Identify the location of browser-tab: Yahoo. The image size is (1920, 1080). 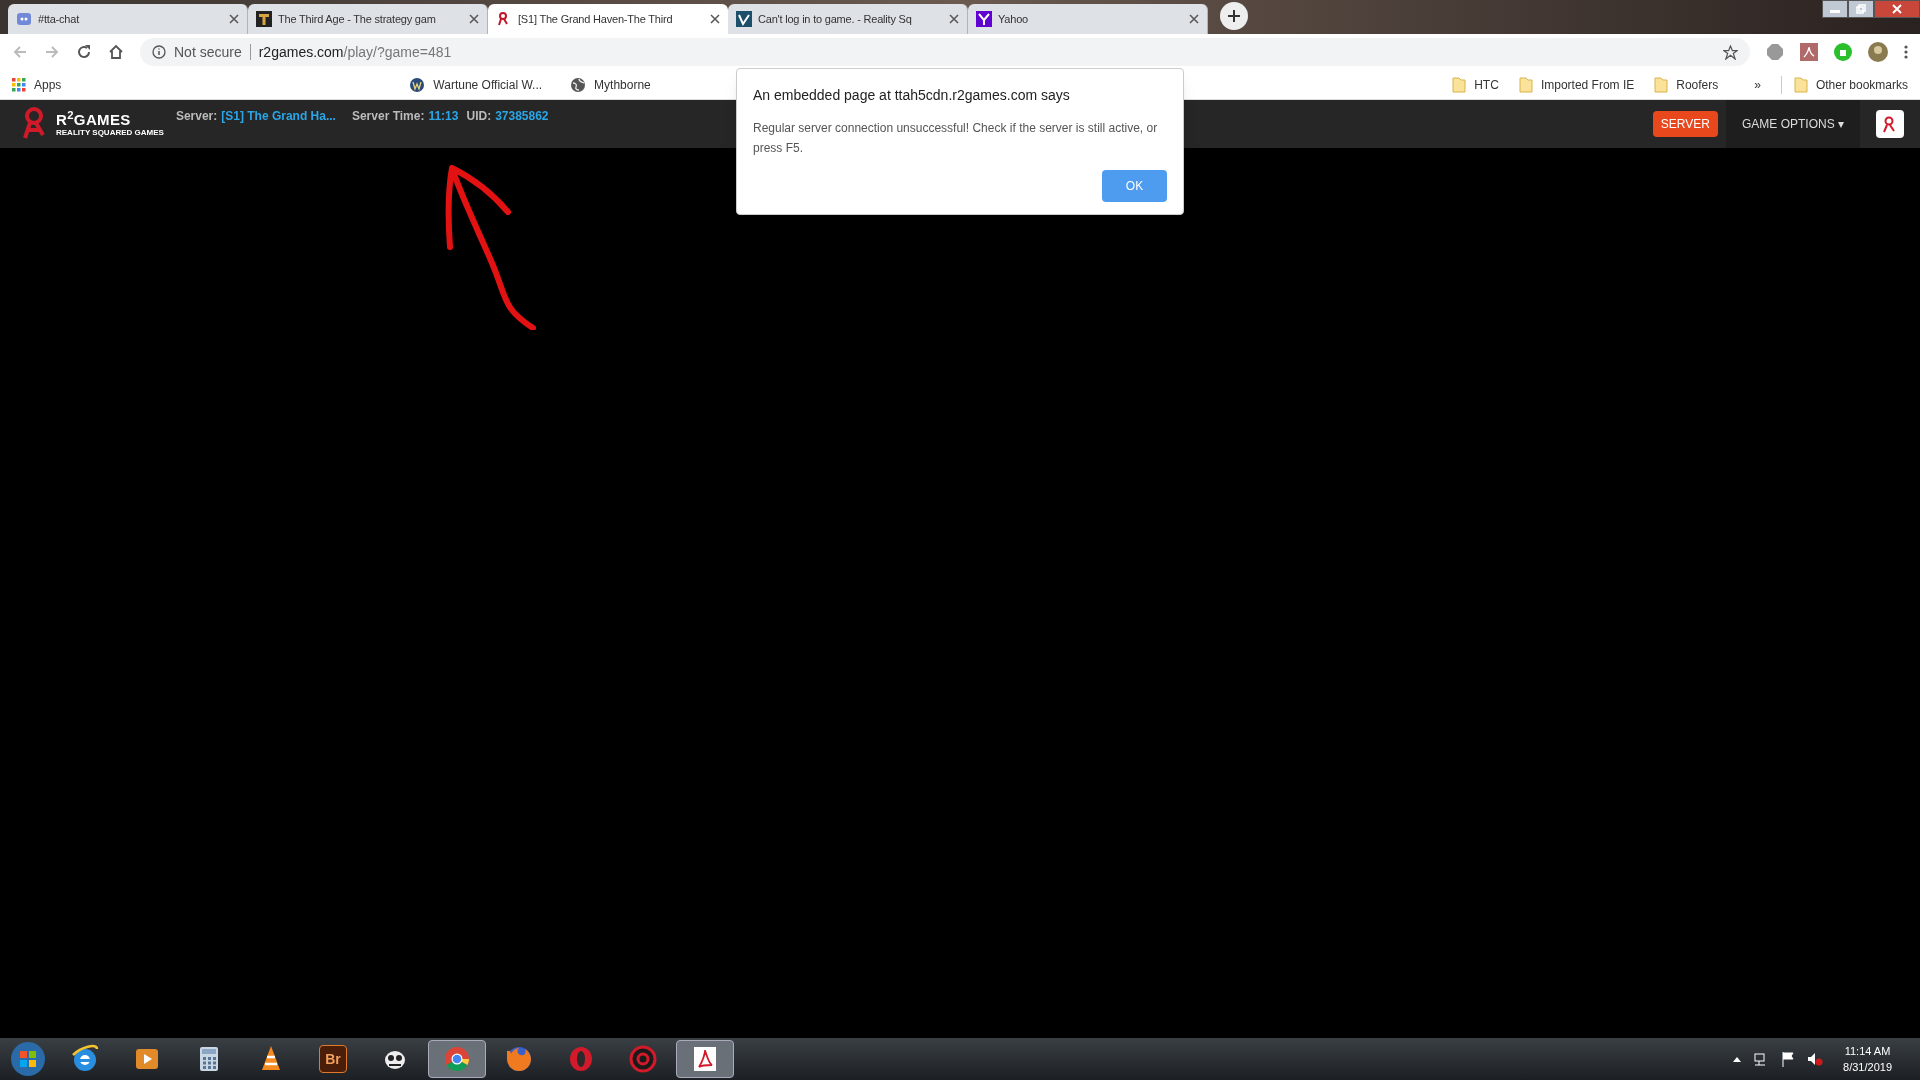
(1088, 19).